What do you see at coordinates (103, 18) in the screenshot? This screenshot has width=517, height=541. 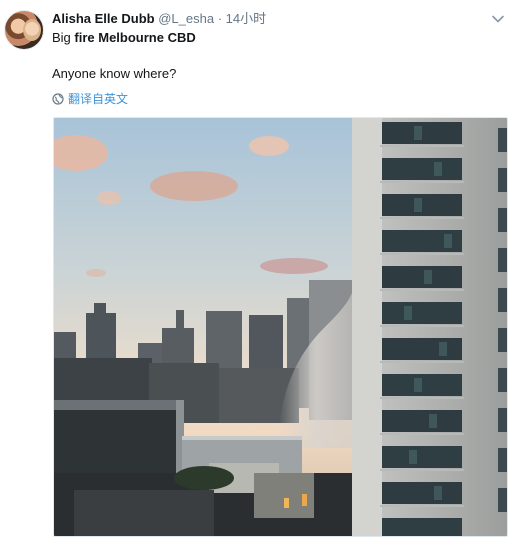 I see `author-name: Alisha Elle Dubb` at bounding box center [103, 18].